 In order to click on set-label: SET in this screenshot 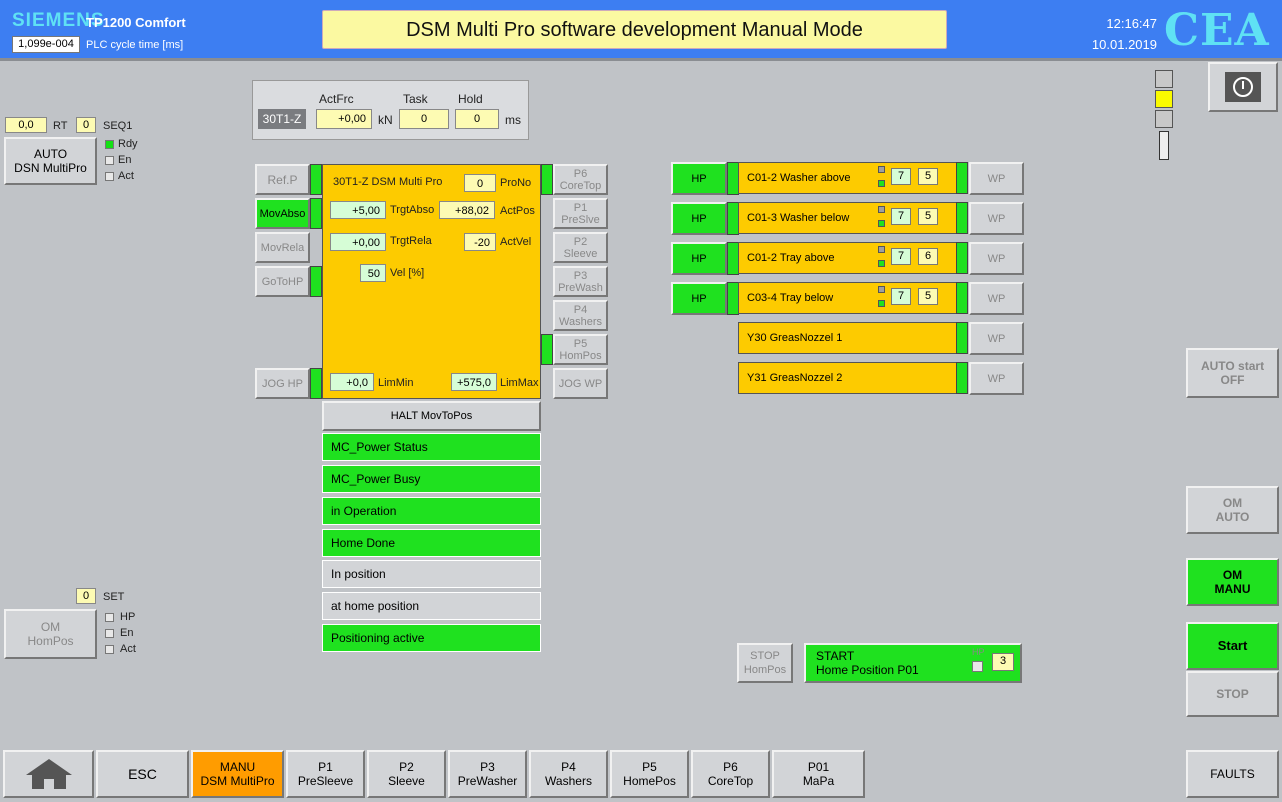, I will do `click(114, 597)`.